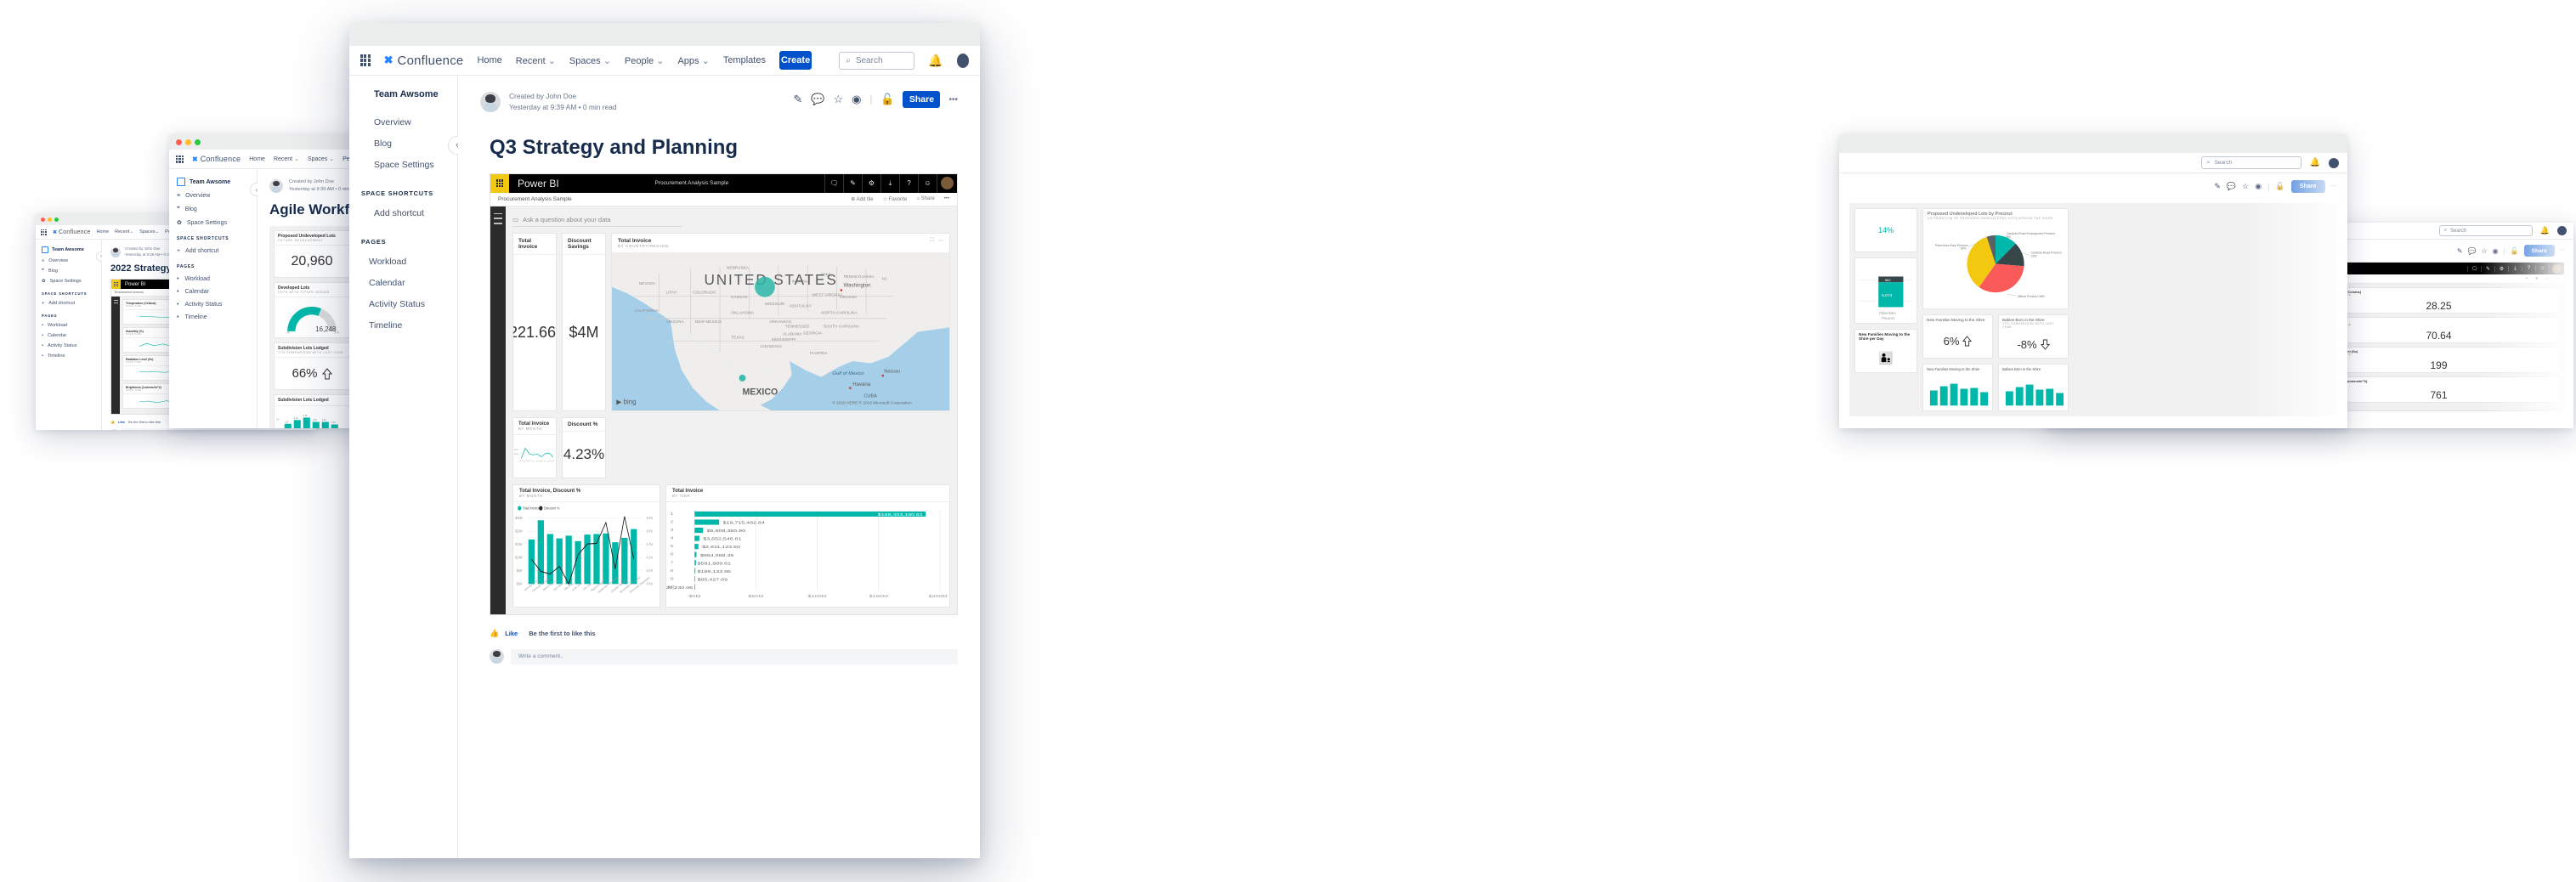  What do you see at coordinates (403, 304) in the screenshot?
I see `sidebar-page-activity-status: Activity Status` at bounding box center [403, 304].